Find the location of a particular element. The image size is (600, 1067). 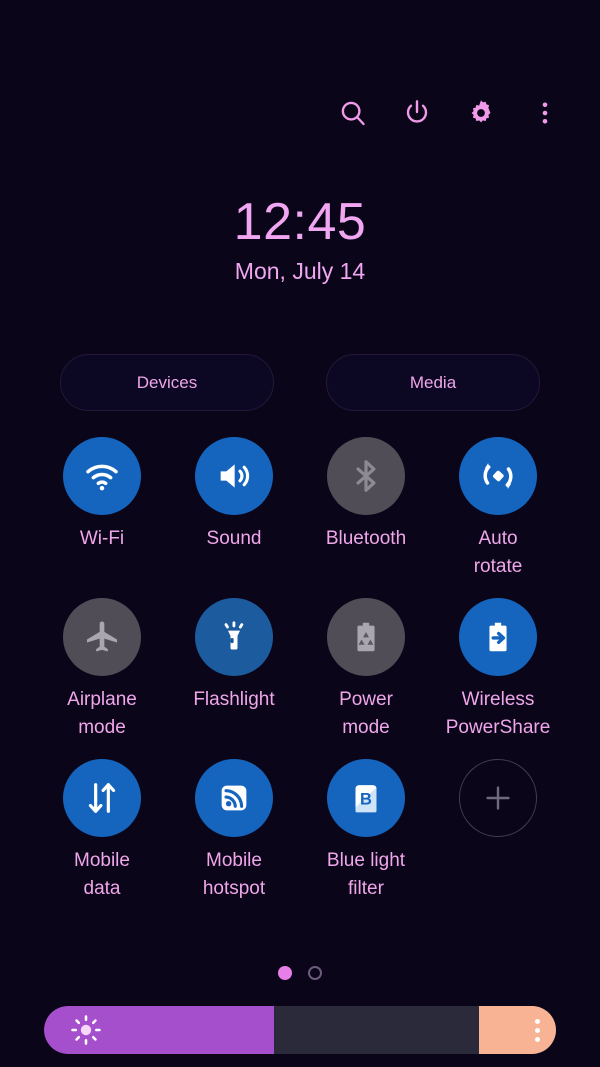

tile-label: Mobile data is located at coordinates (102, 874).